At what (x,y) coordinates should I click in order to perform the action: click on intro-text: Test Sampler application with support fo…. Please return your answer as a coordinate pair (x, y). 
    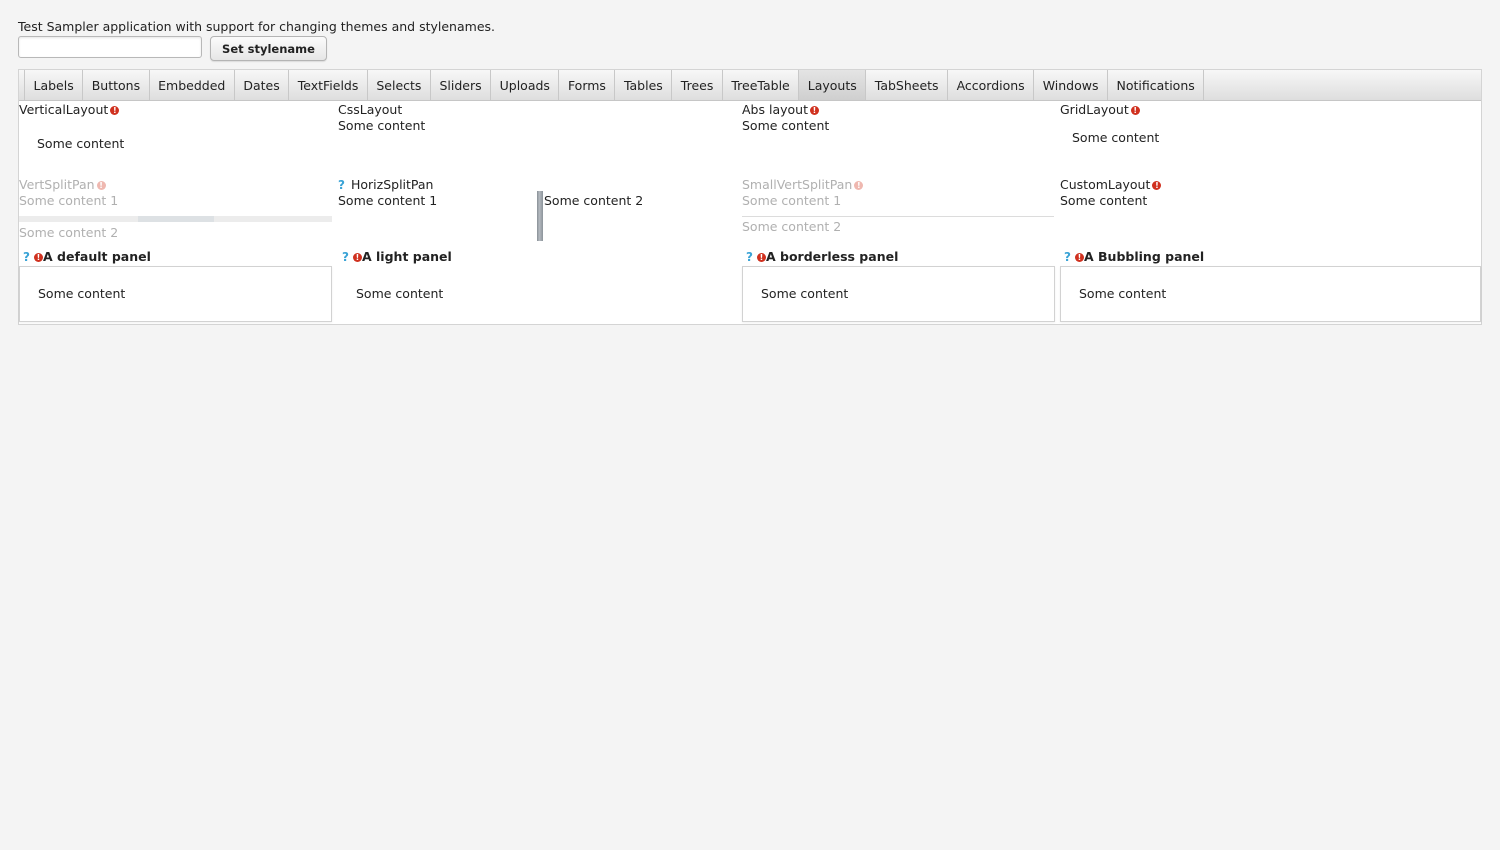
    Looking at the image, I should click on (256, 26).